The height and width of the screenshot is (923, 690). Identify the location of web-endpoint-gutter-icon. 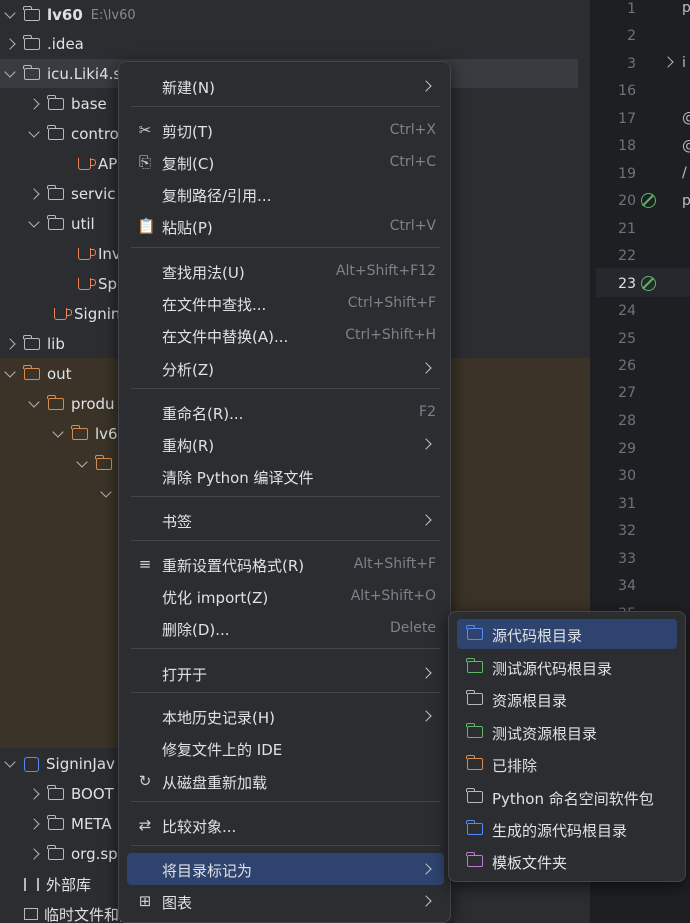
(648, 283).